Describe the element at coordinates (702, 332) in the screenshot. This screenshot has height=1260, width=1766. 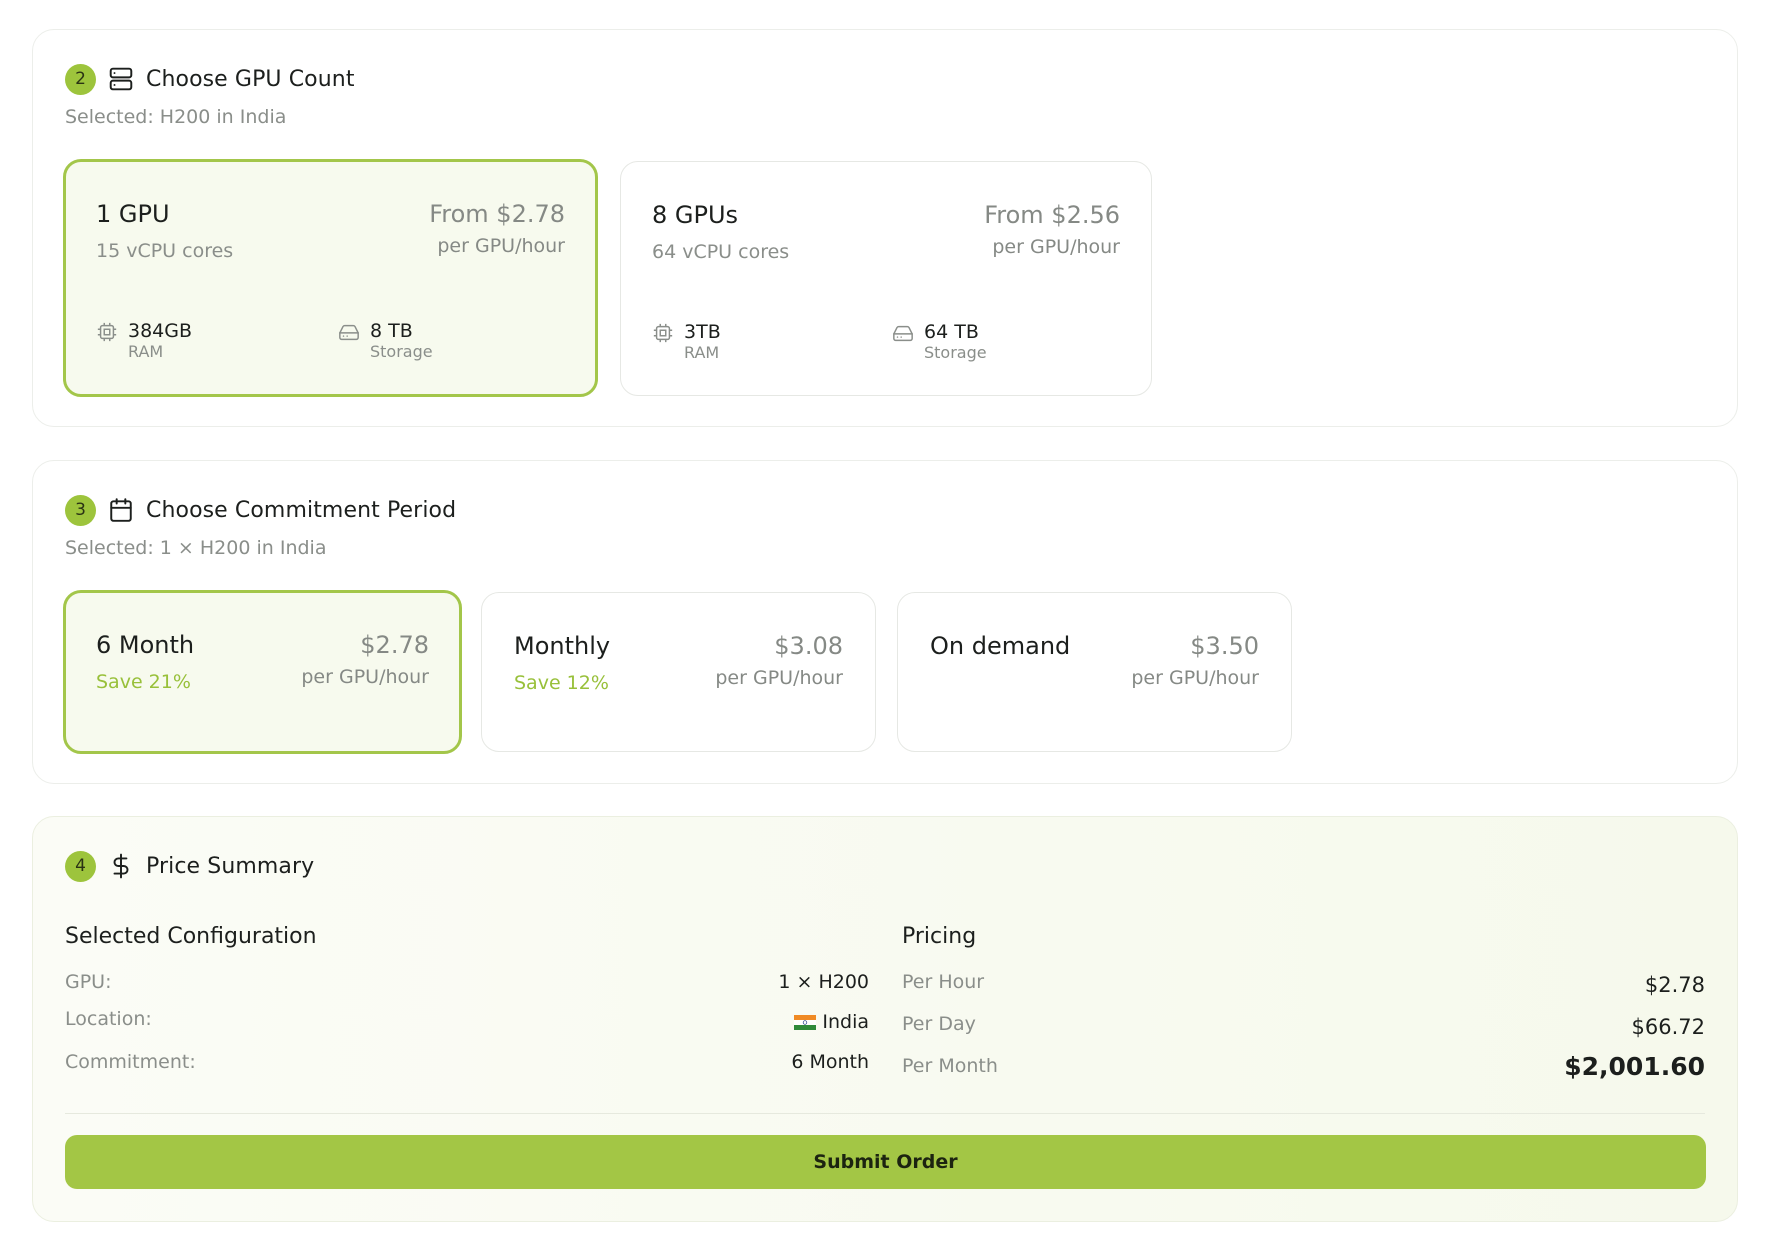
I see `ram-value: 3TB` at that location.